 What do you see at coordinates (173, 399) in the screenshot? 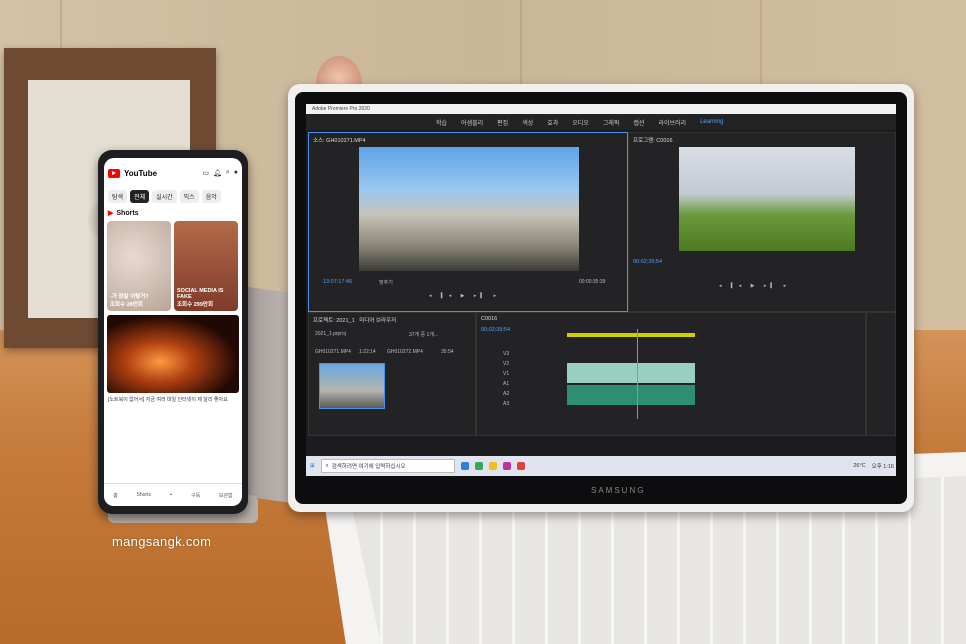
I see `video-title: [노트북이 없어서] 지금 여러 대일 인터넷이 제 달리 좋아요` at bounding box center [173, 399].